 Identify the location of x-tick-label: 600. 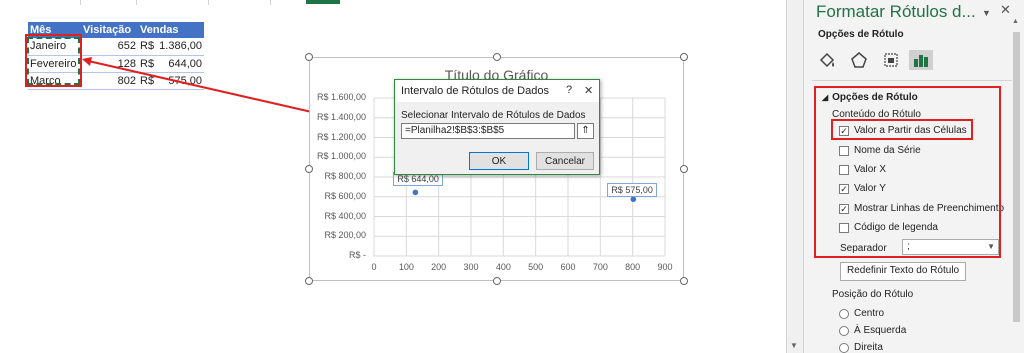
(568, 267).